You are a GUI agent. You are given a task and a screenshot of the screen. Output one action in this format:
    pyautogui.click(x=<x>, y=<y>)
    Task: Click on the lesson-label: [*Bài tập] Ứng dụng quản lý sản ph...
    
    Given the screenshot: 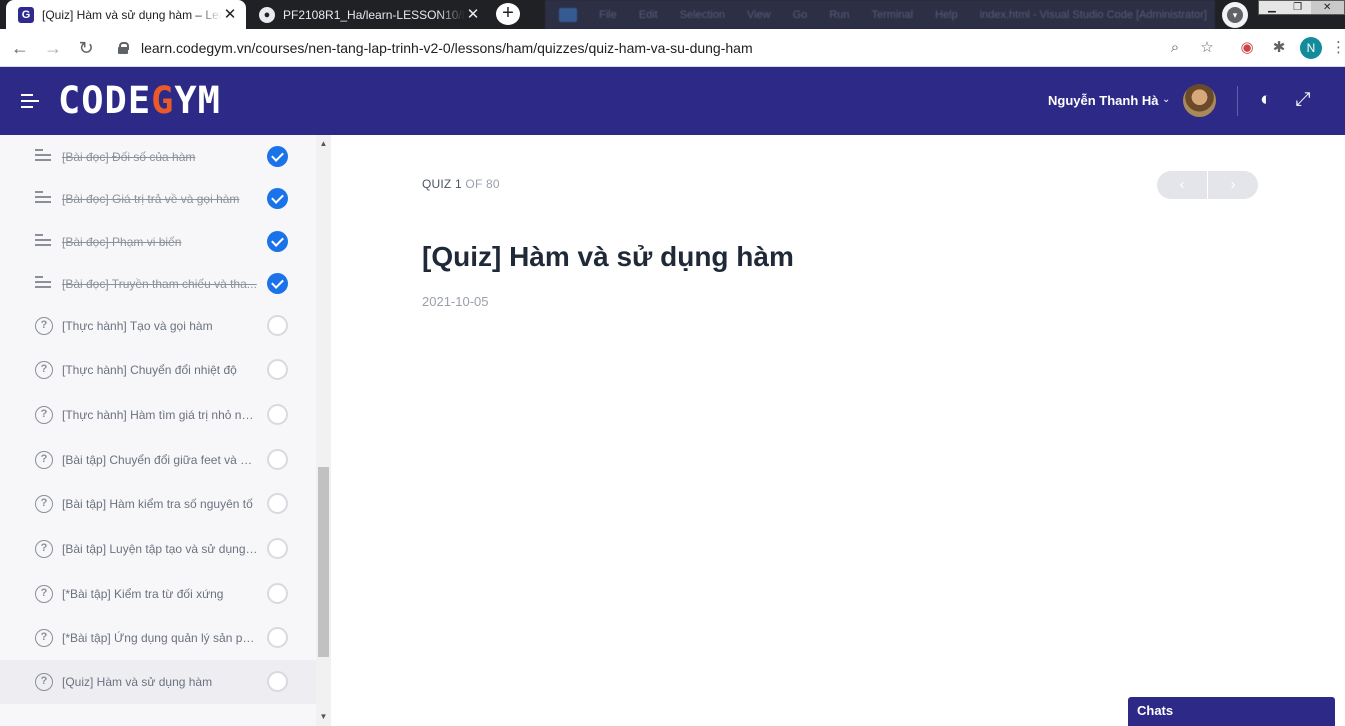 What is the action you would take?
    pyautogui.click(x=160, y=638)
    